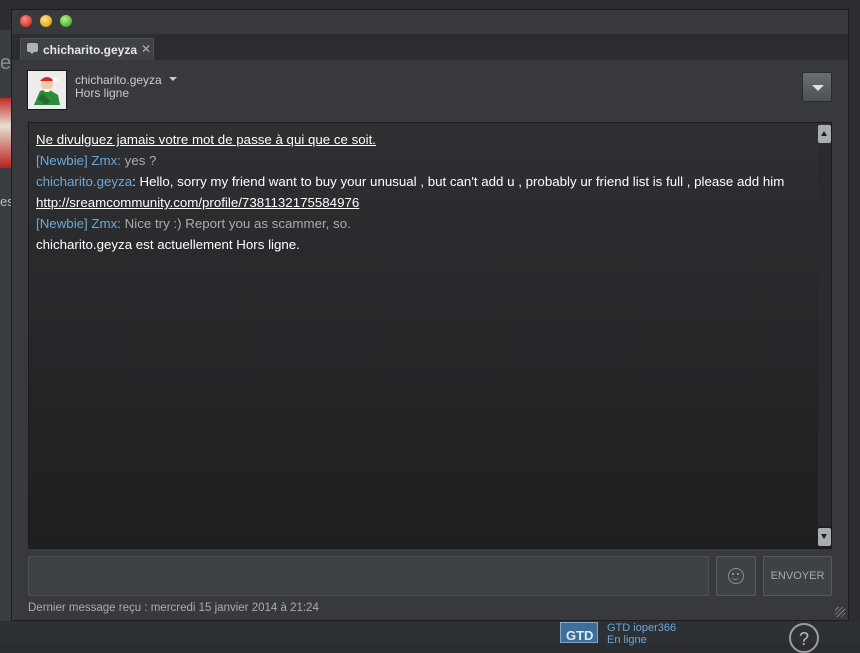 The width and height of the screenshot is (860, 653). Describe the element at coordinates (102, 93) in the screenshot. I see `friend-status: Hors ligne` at that location.